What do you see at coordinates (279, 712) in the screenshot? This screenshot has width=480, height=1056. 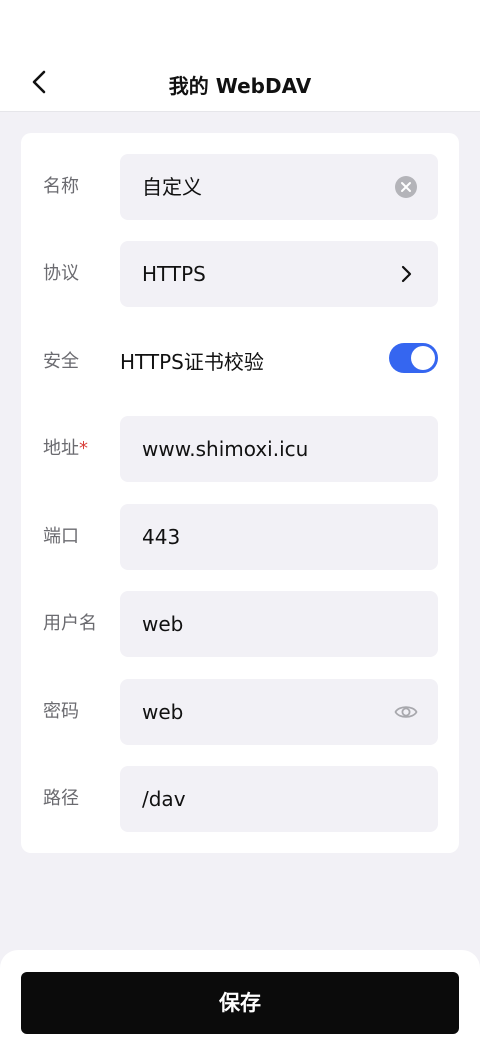 I see `password-field: web` at bounding box center [279, 712].